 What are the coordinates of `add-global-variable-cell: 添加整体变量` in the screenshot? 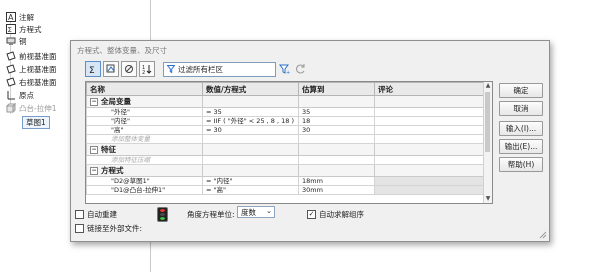 It's located at (144, 139).